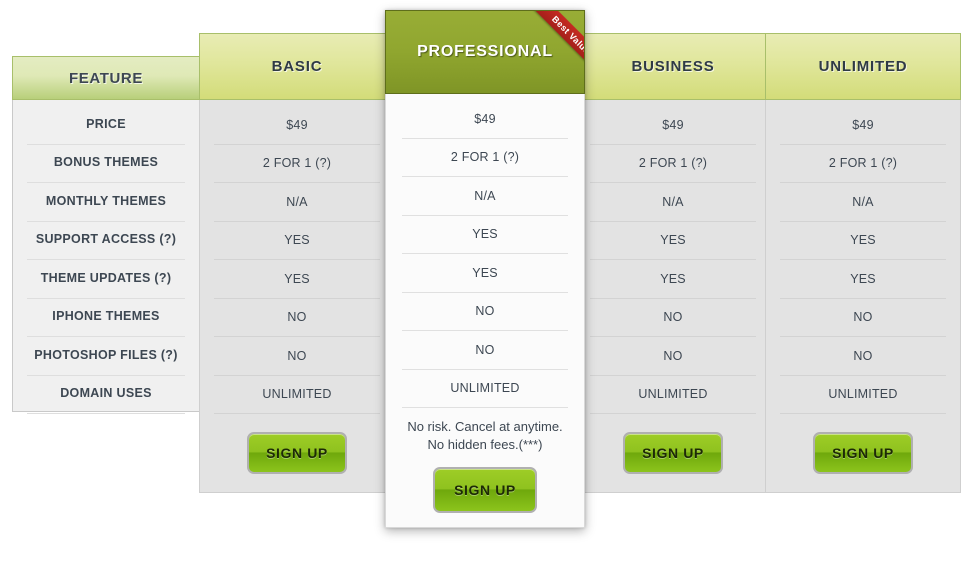 Image resolution: width=970 pixels, height=577 pixels. Describe the element at coordinates (106, 164) in the screenshot. I see `feature-row-bonus-themes: BONUS THEMES` at that location.